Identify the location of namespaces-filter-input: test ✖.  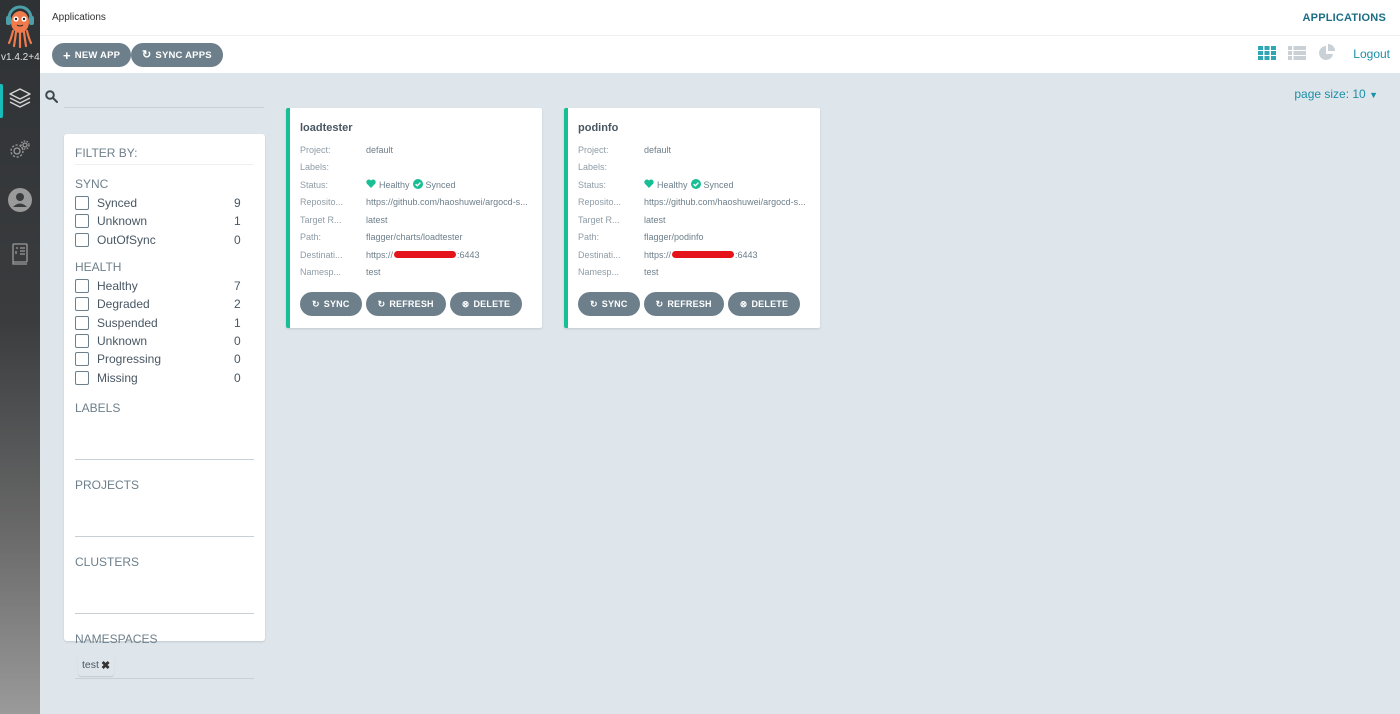
(164, 664).